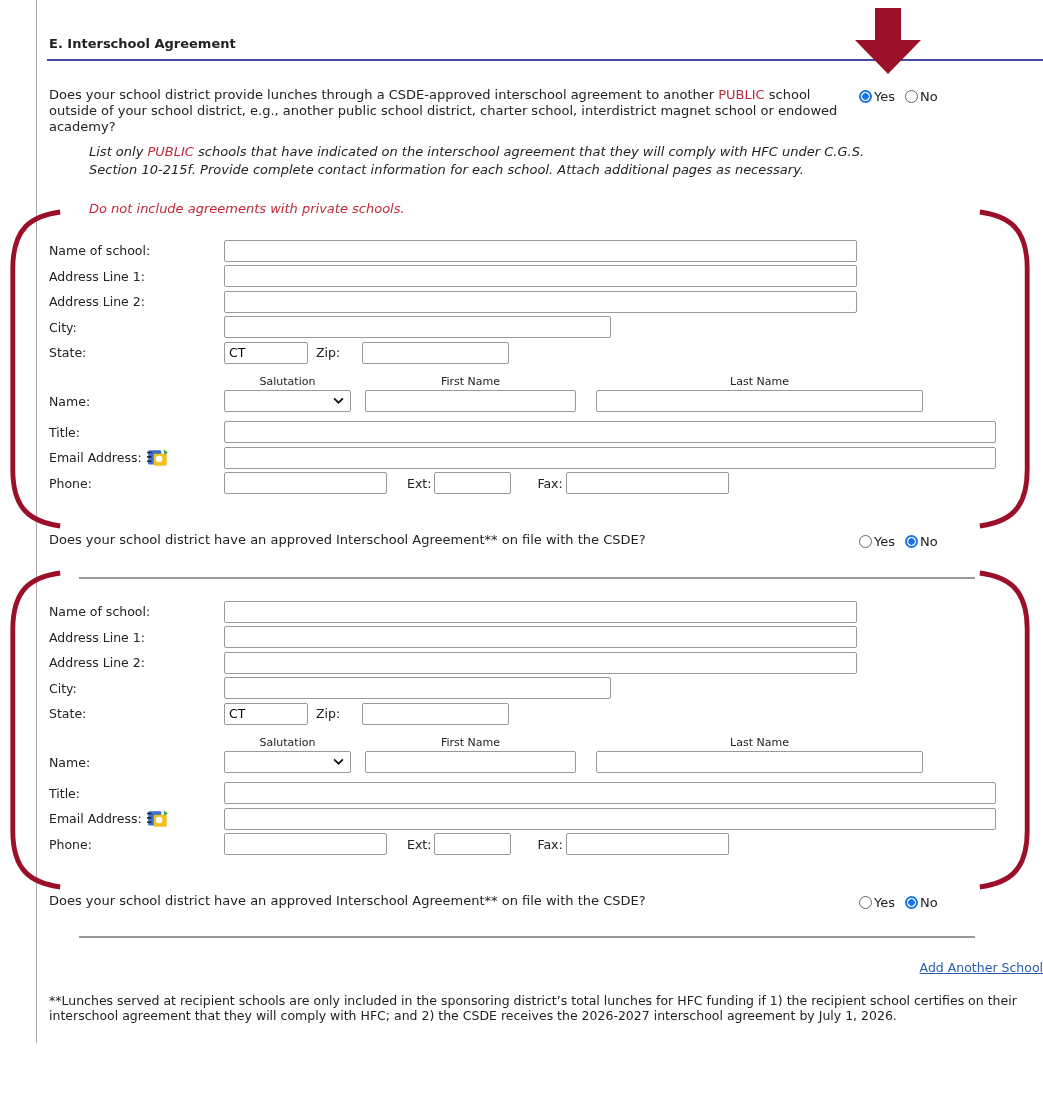 This screenshot has height=1099, width=1043. Describe the element at coordinates (247, 208) in the screenshot. I see `warning-text: Do not include agreements with private schools.` at that location.